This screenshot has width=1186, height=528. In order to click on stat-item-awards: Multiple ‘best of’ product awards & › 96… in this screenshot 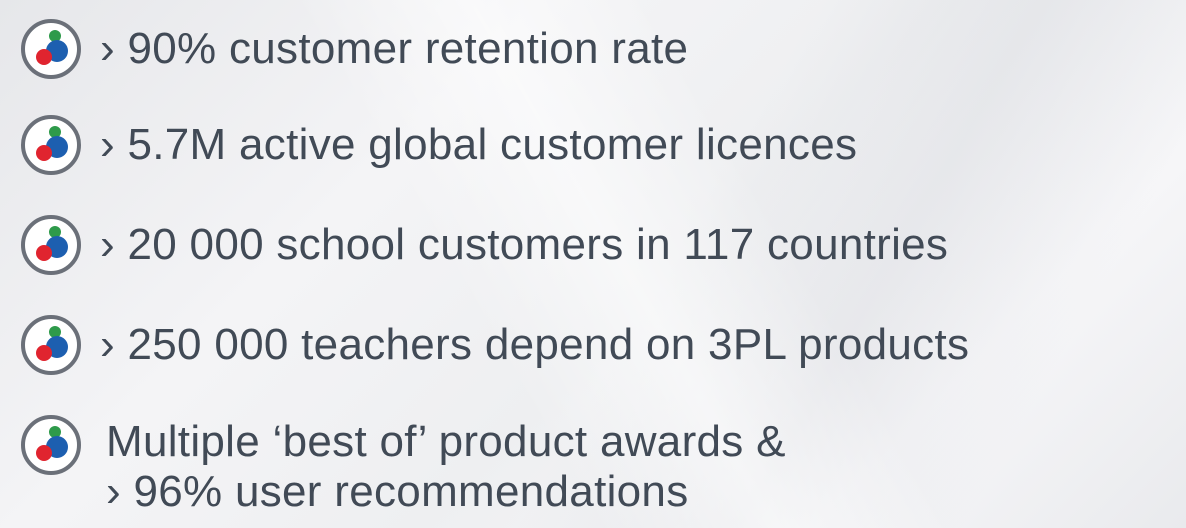, I will do `click(403, 466)`.